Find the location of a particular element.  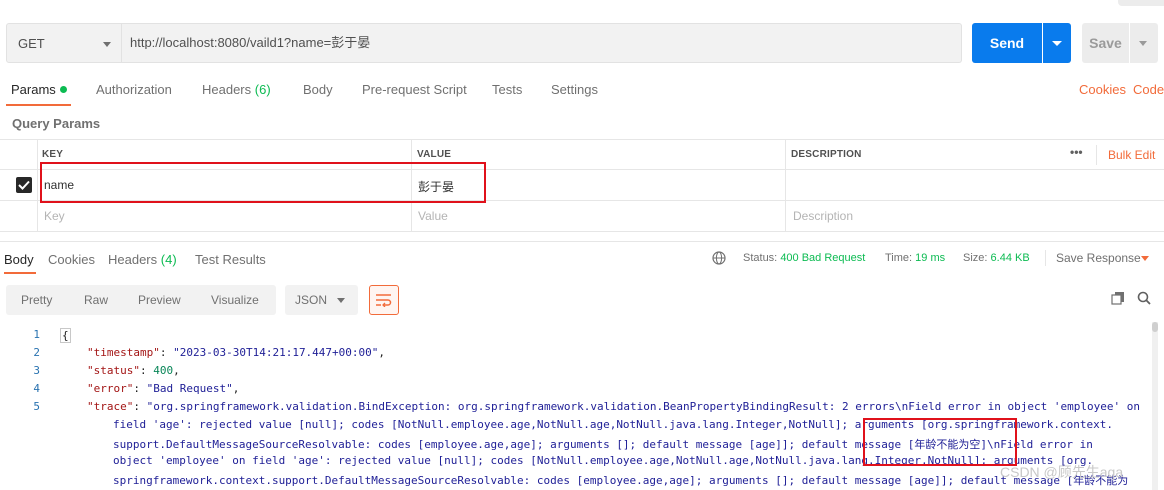

view-preview-button: Preview is located at coordinates (159, 300).